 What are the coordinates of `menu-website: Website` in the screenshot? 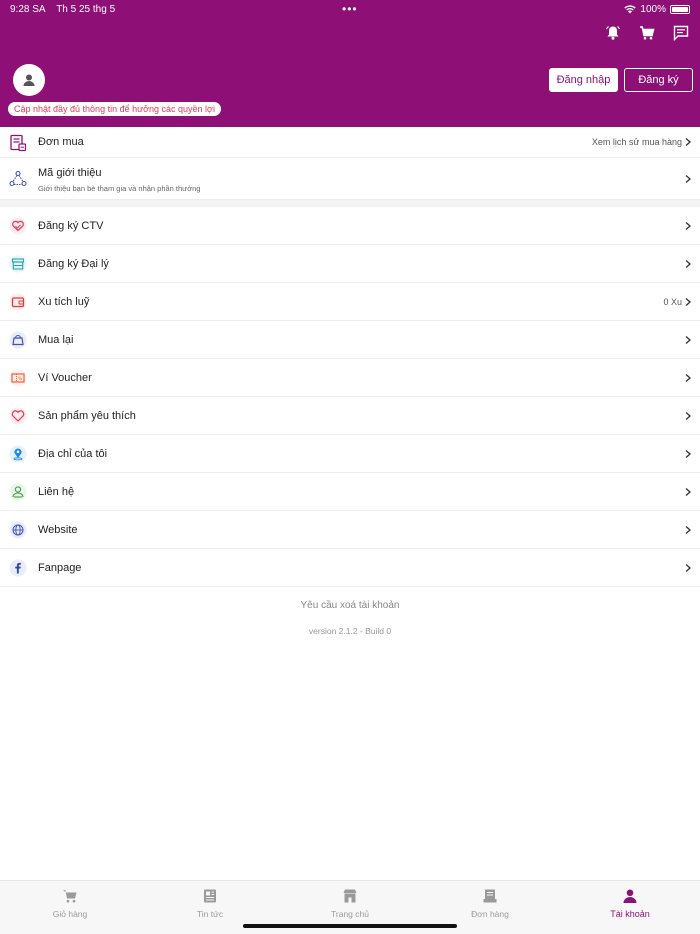 It's located at (350, 530).